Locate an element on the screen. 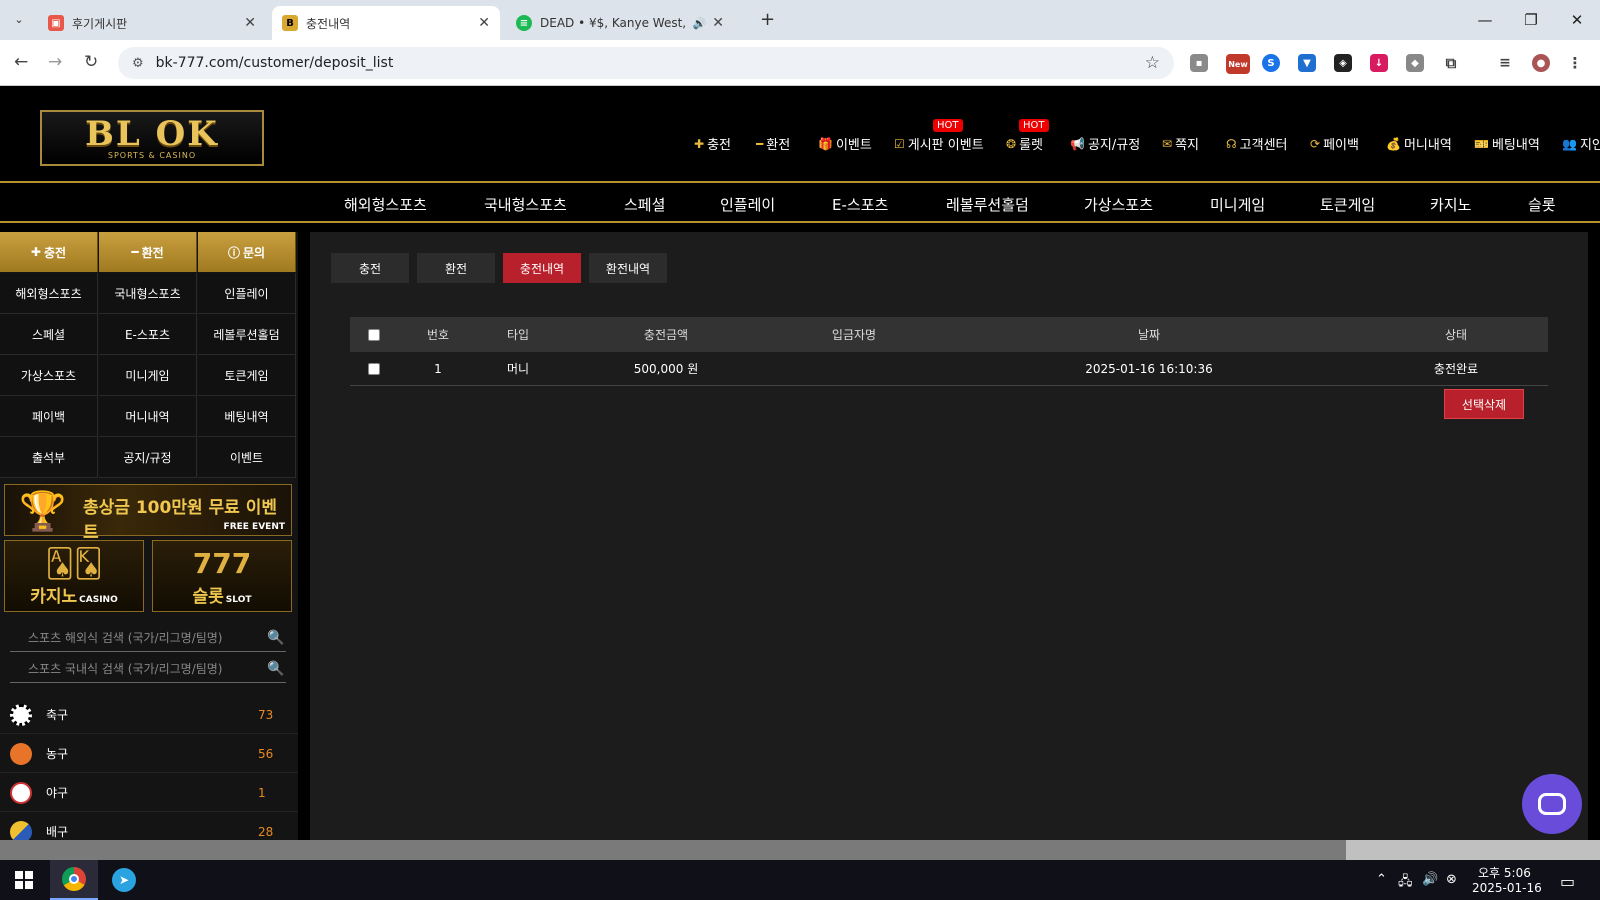 This screenshot has height=900, width=1600. sidebar-item-overseas-sports: 해외형스포츠 is located at coordinates (49, 293).